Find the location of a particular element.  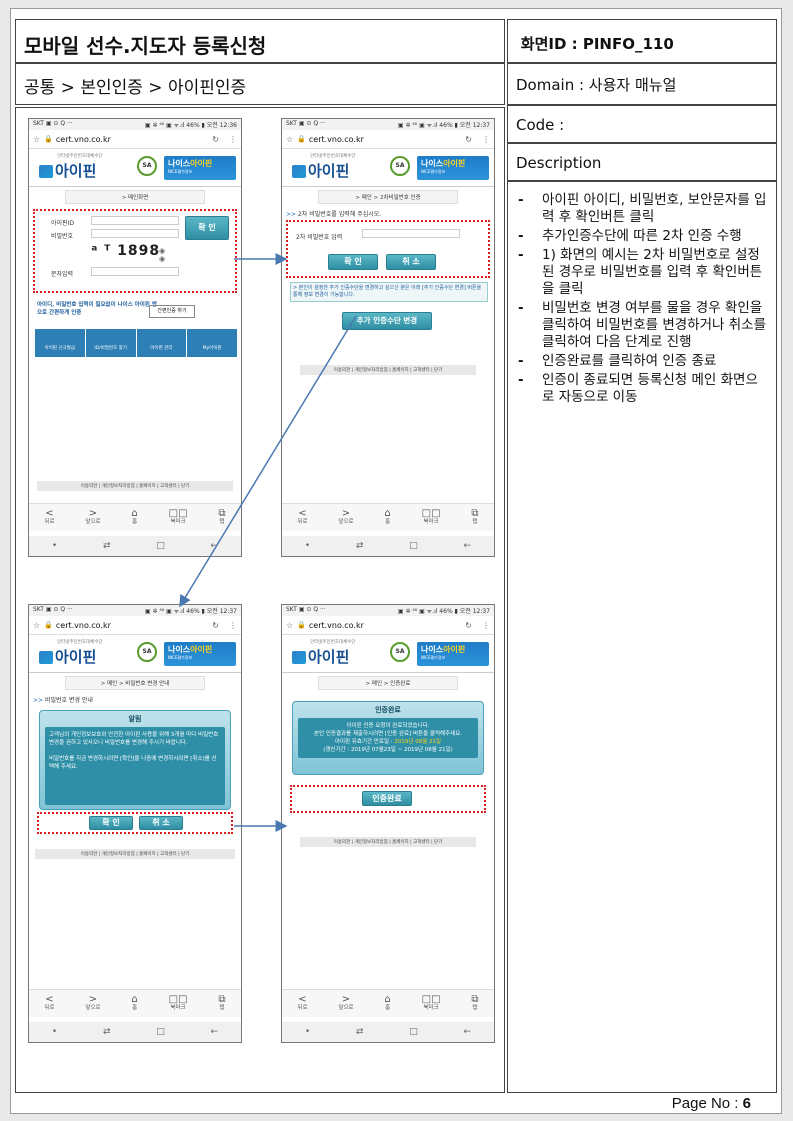

arrow-pw2-to-change-notice is located at coordinates (268, 461).